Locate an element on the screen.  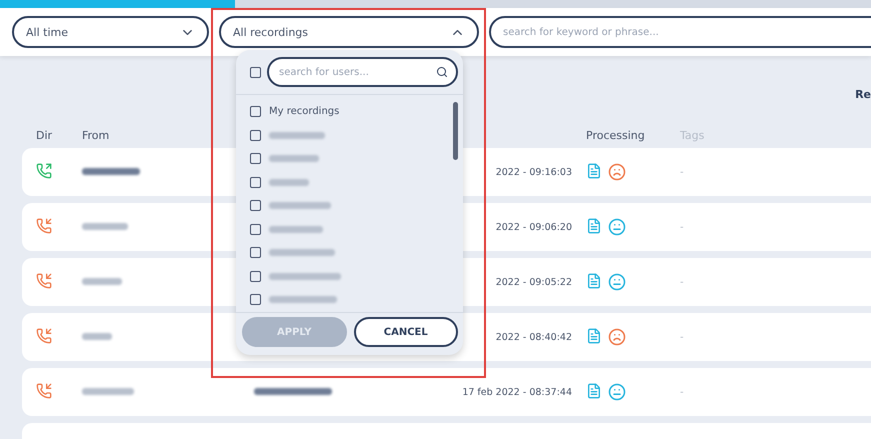
header-action-link: Re is located at coordinates (863, 94).